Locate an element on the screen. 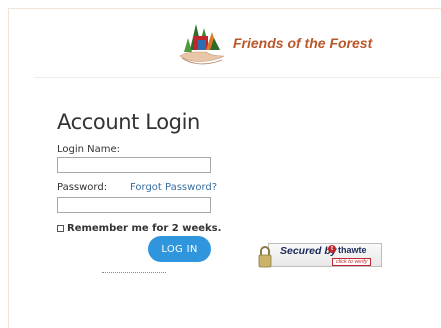 The width and height of the screenshot is (441, 328). header-divider is located at coordinates (237, 77).